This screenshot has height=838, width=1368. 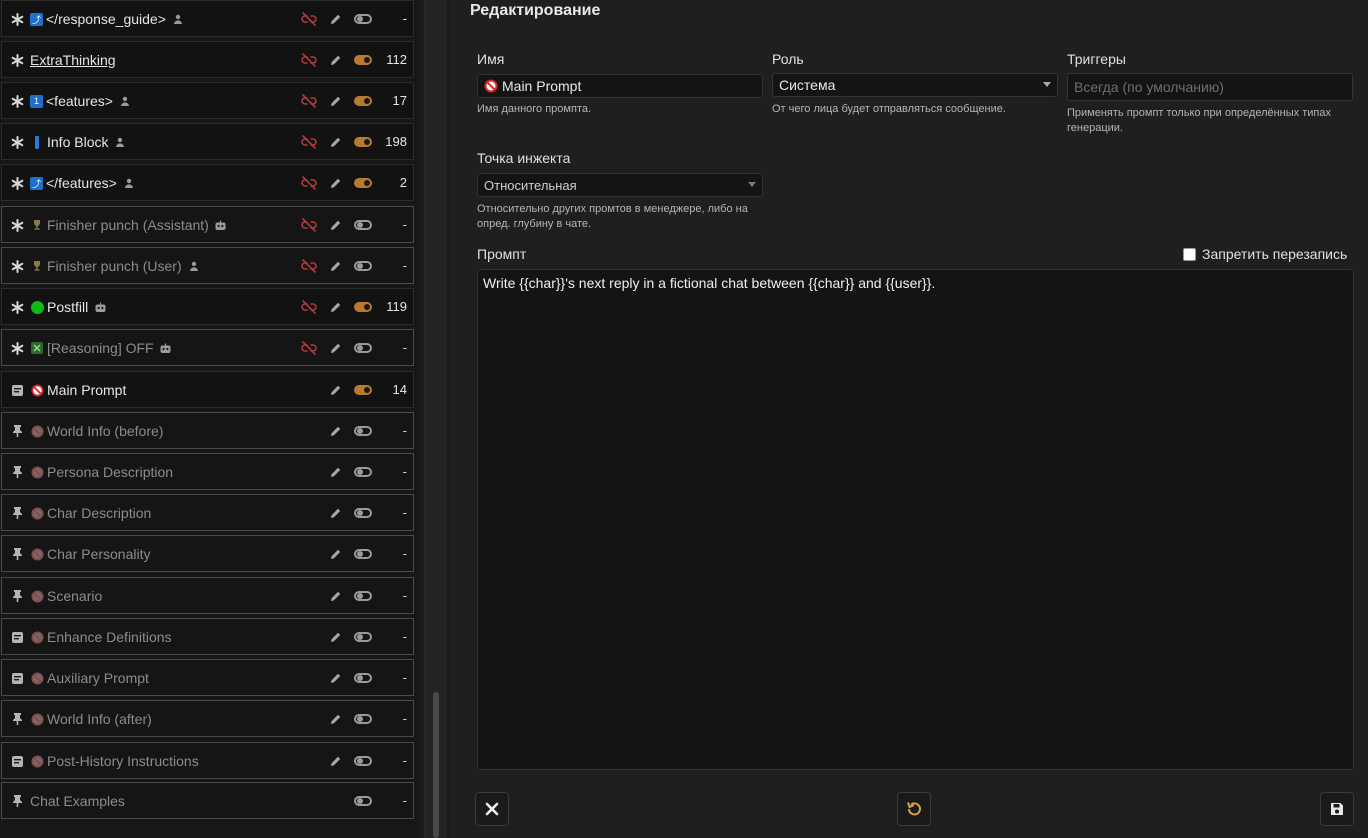 I want to click on prompt-list-item: Main Prompt 14, so click(x=207, y=389).